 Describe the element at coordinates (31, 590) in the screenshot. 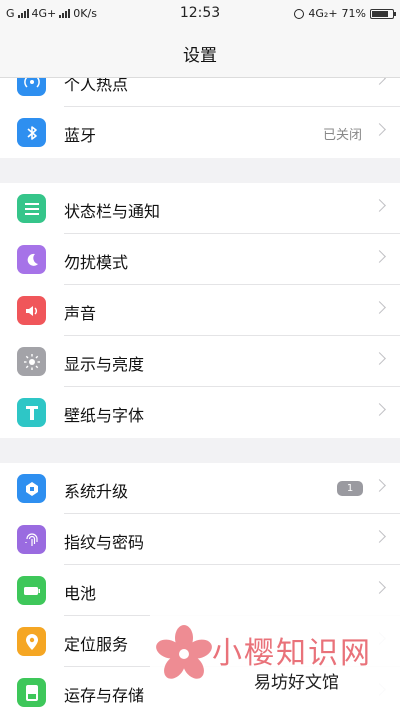

I see `battery-icon` at that location.